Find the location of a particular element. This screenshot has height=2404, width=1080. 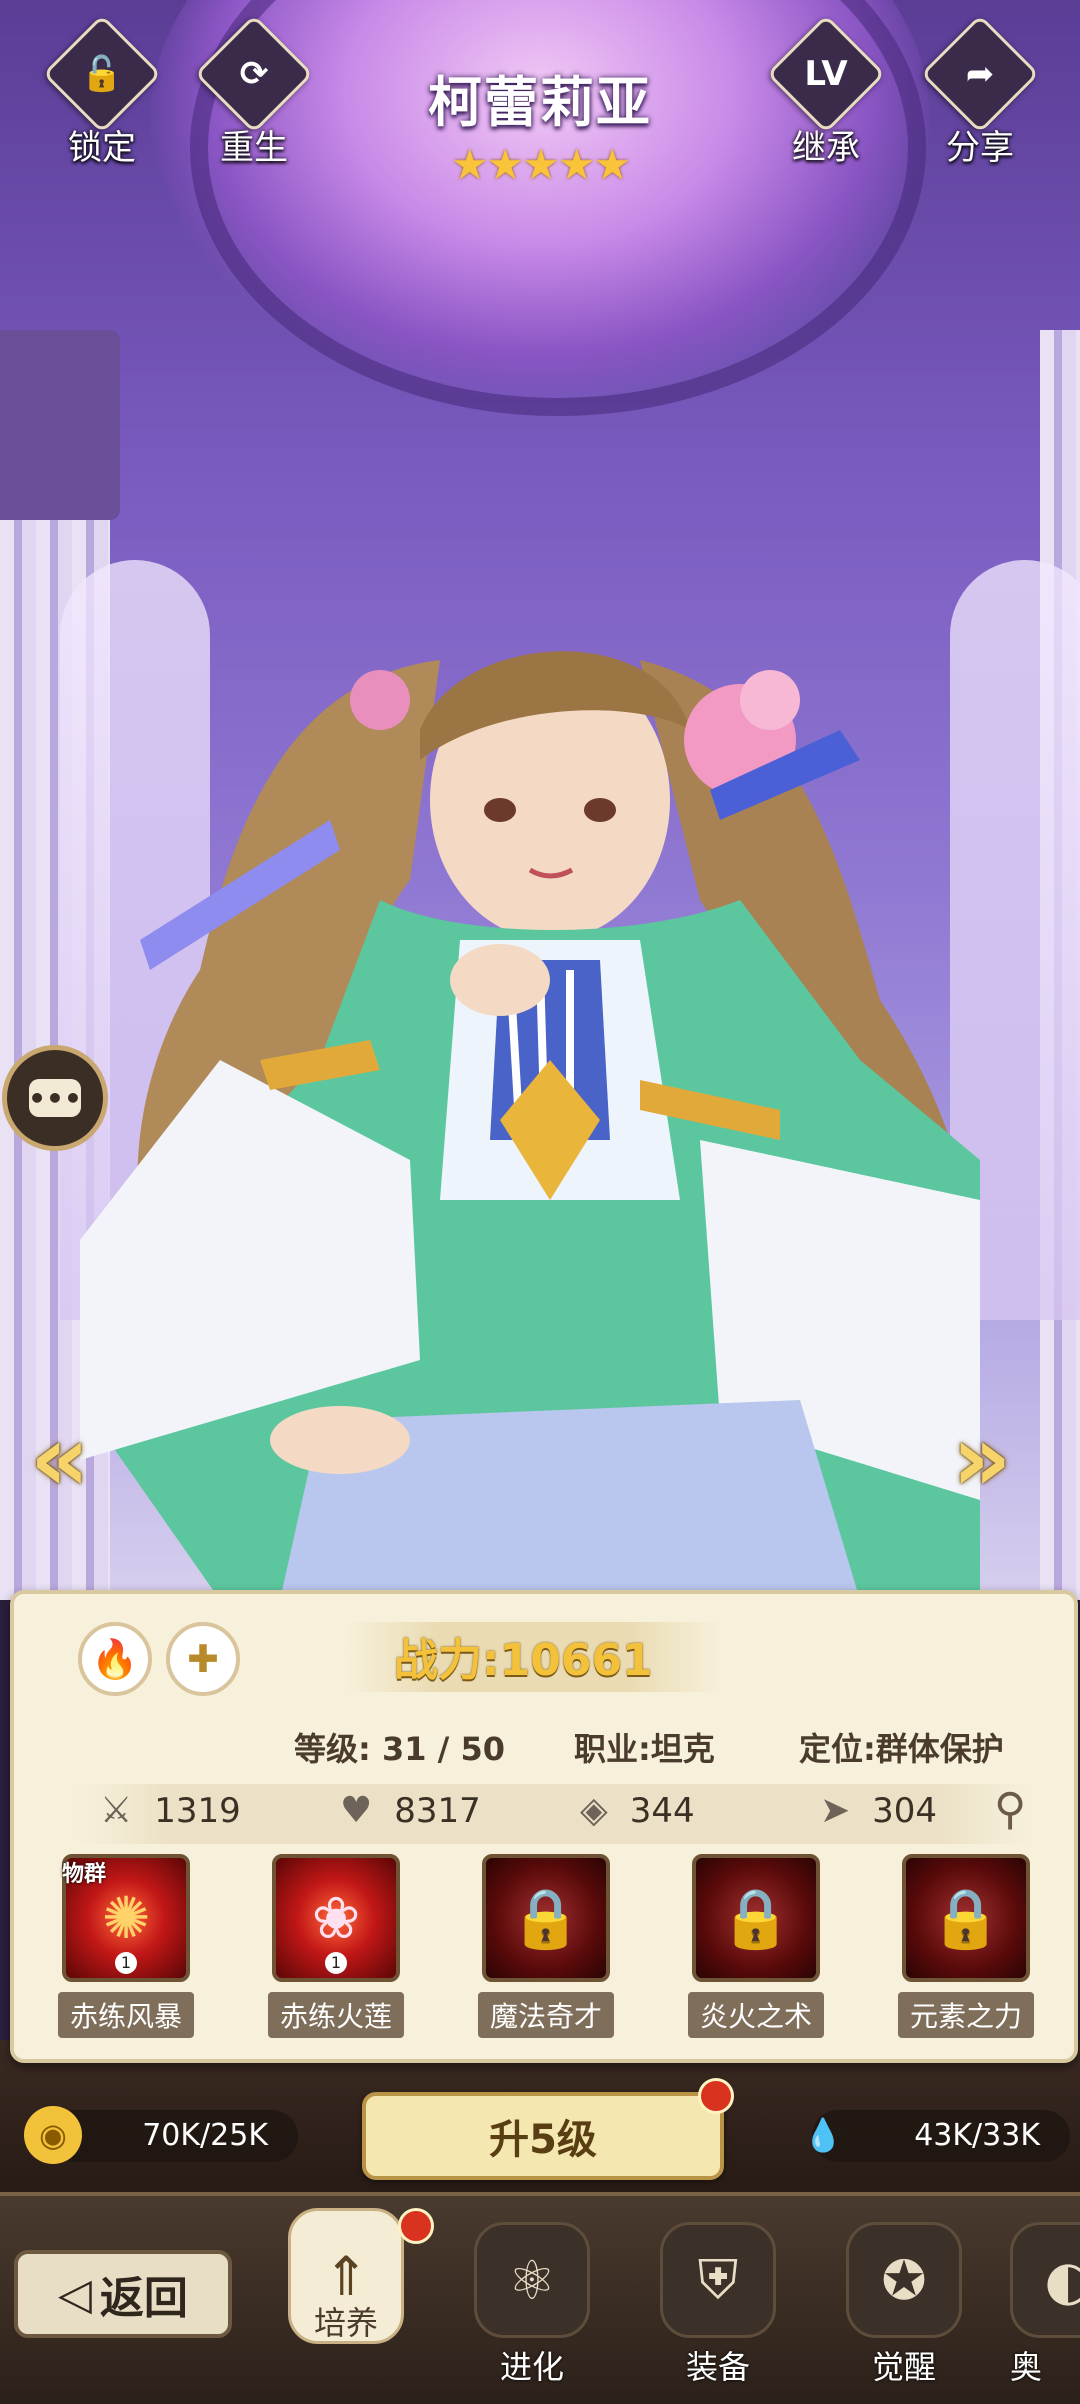

tab-arcane: ◐ 奥 is located at coordinates (1045, 2302).